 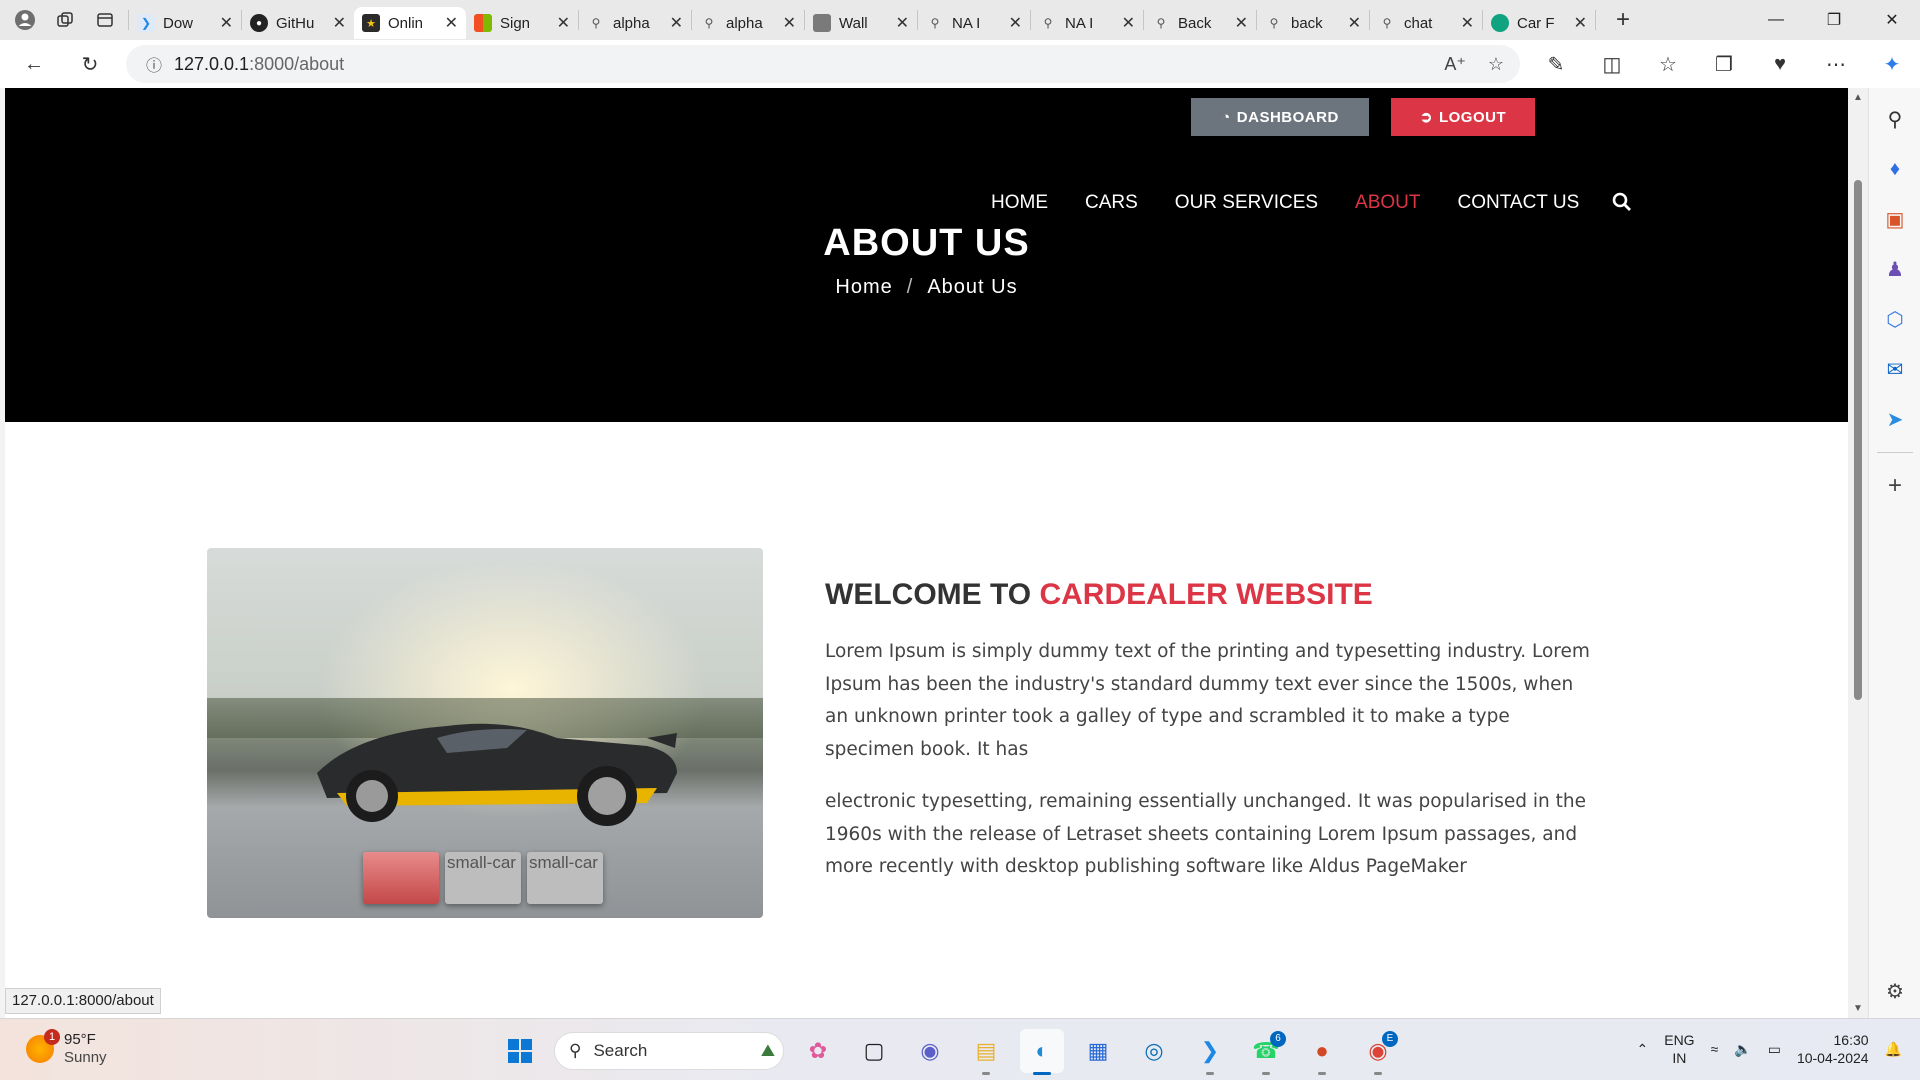 What do you see at coordinates (34, 64) in the screenshot?
I see `back-icon: ←` at bounding box center [34, 64].